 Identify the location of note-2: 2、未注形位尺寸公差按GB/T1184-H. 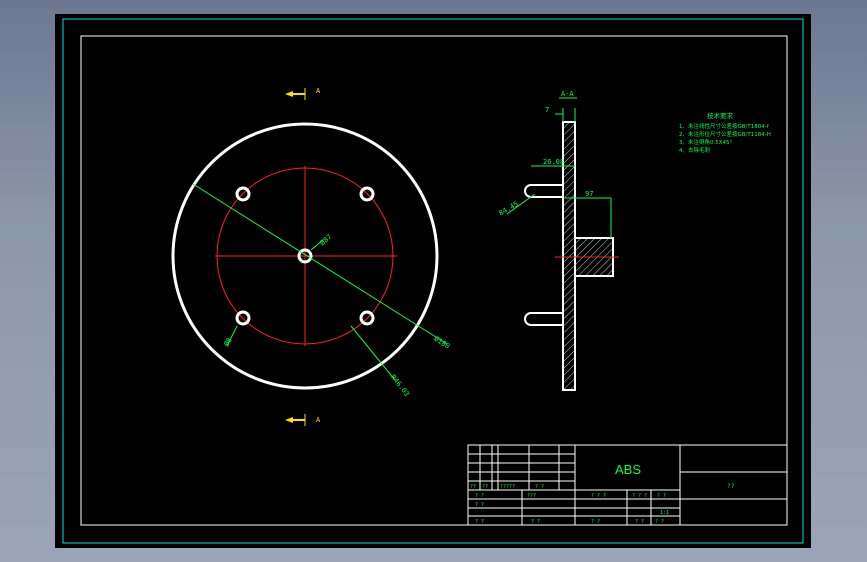
(725, 134).